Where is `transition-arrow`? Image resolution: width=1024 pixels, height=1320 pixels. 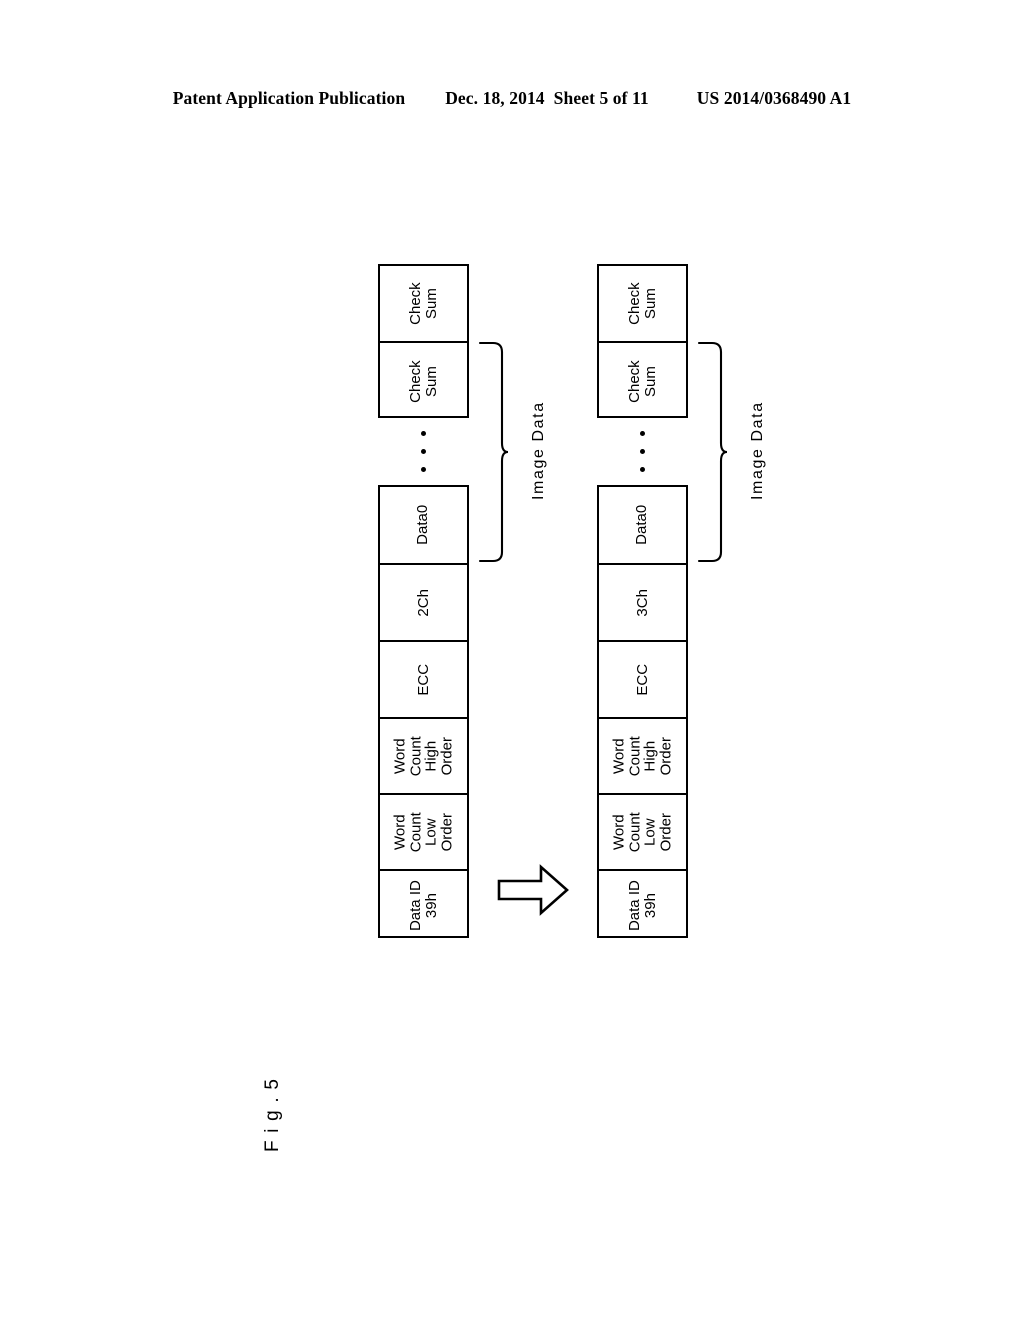
transition-arrow is located at coordinates (533, 890).